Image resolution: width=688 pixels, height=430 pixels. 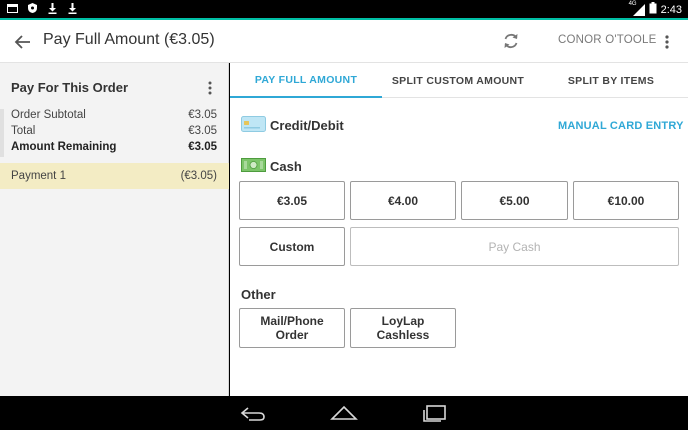 I want to click on refresh-icon, so click(x=511, y=41).